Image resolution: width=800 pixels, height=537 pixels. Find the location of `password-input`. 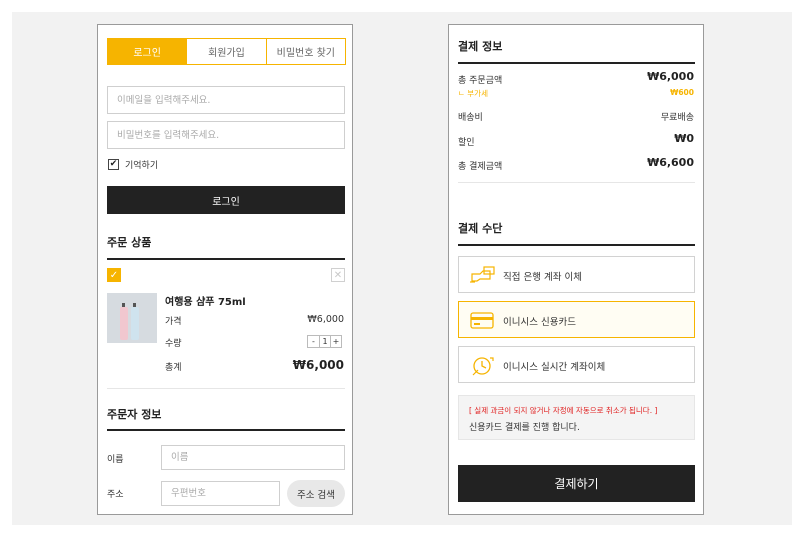

password-input is located at coordinates (226, 135).